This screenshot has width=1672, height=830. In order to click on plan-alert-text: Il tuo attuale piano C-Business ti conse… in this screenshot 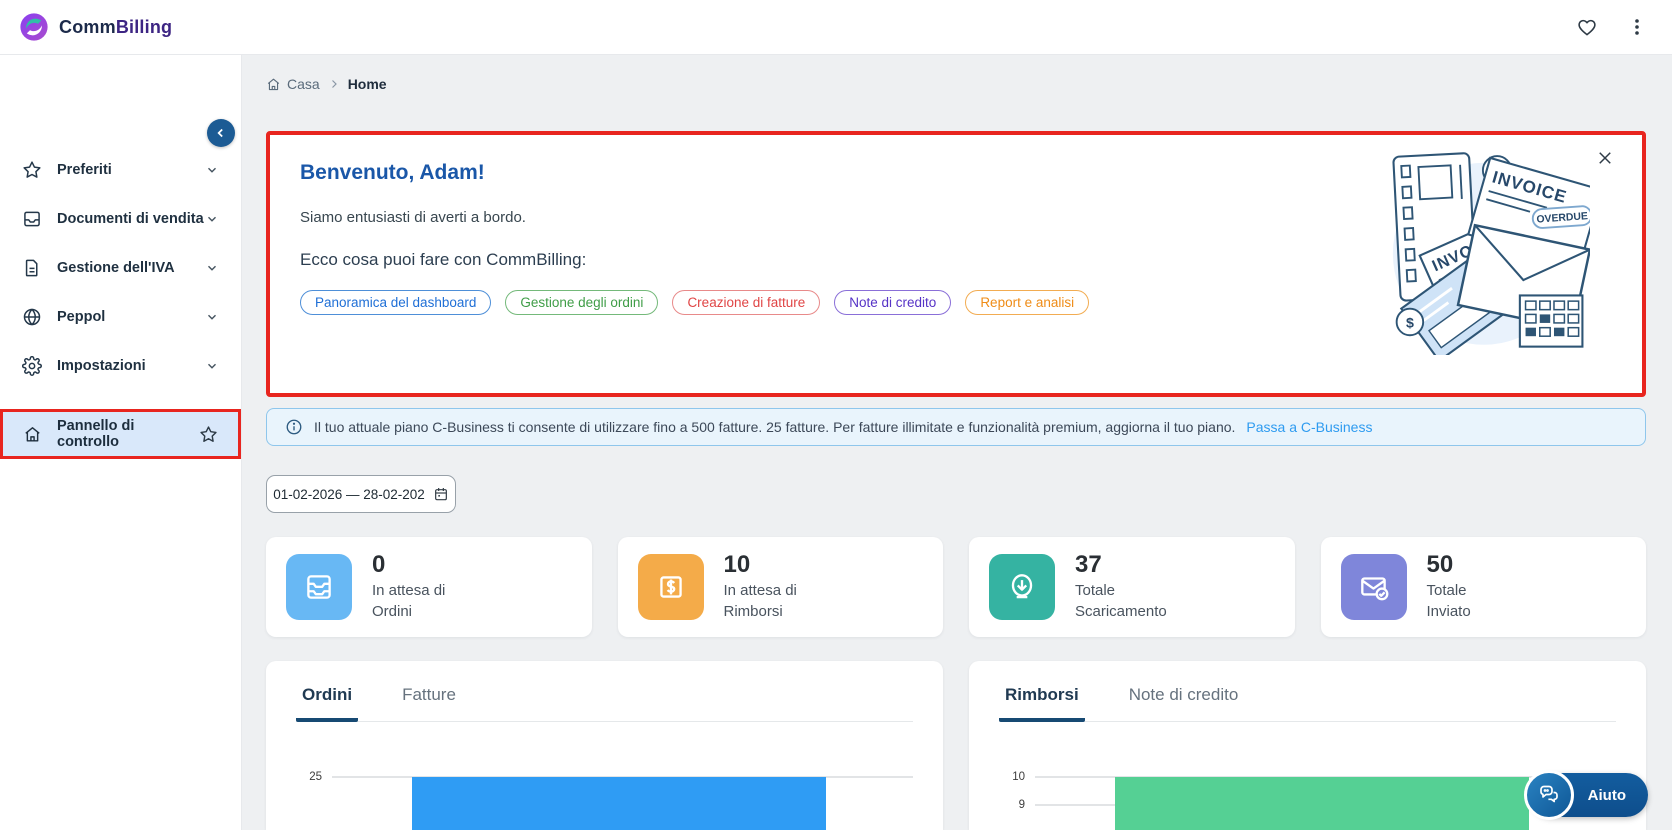, I will do `click(775, 427)`.